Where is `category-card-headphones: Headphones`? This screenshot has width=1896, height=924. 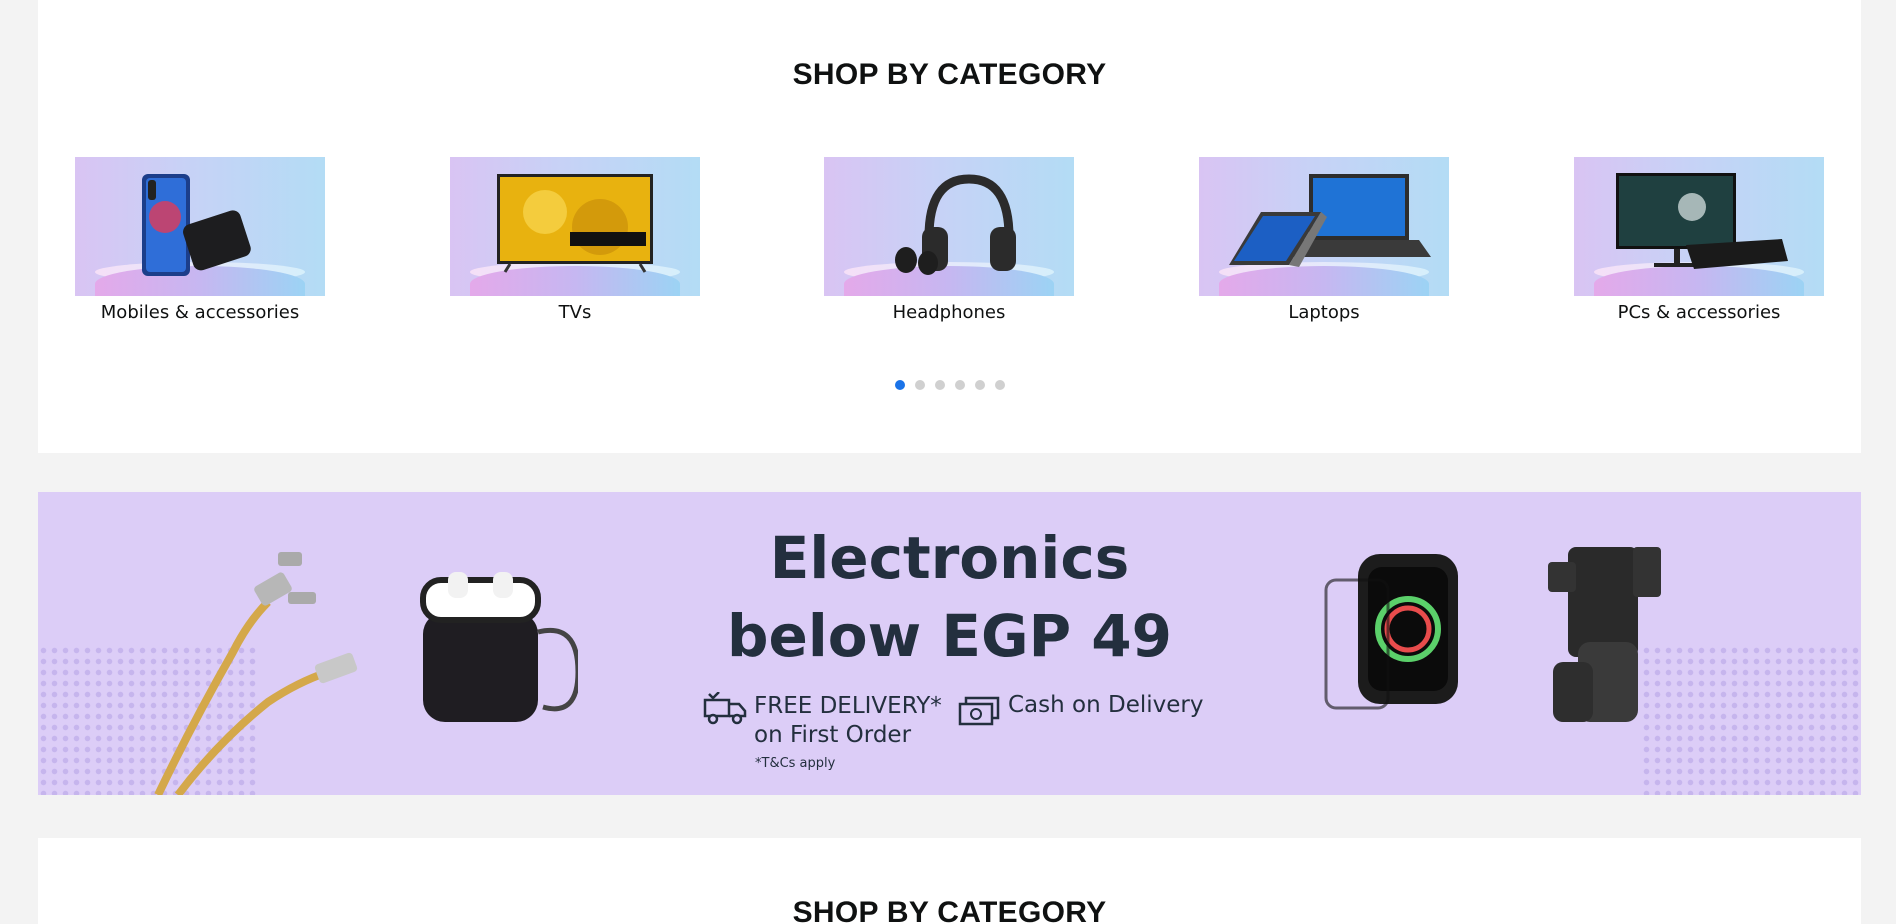 category-card-headphones: Headphones is located at coordinates (949, 240).